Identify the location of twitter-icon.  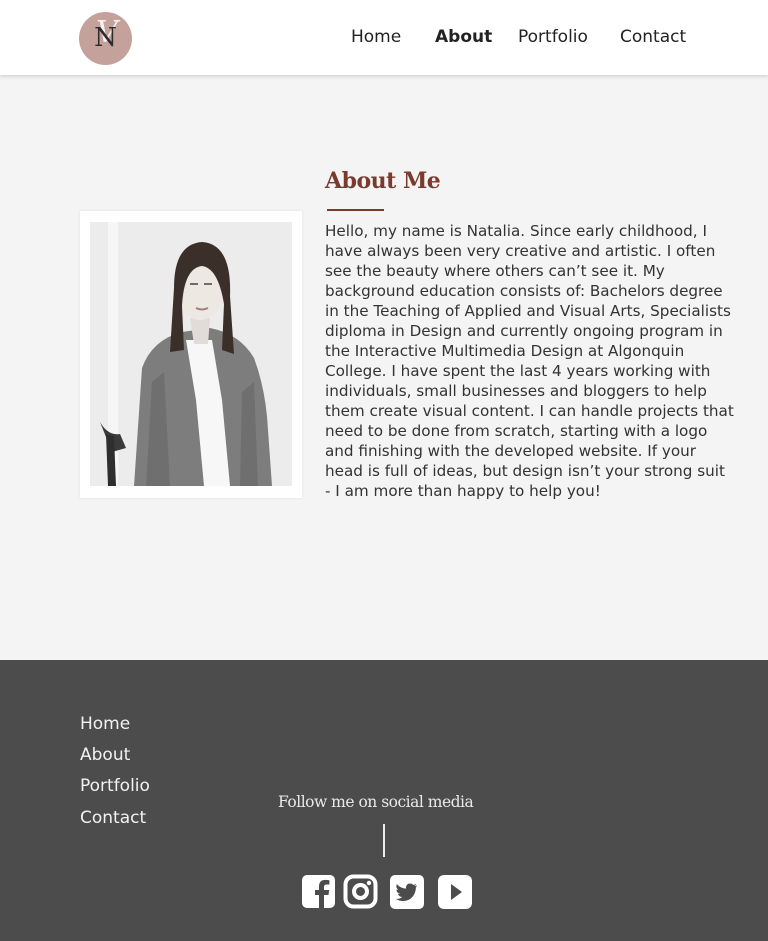
(407, 892).